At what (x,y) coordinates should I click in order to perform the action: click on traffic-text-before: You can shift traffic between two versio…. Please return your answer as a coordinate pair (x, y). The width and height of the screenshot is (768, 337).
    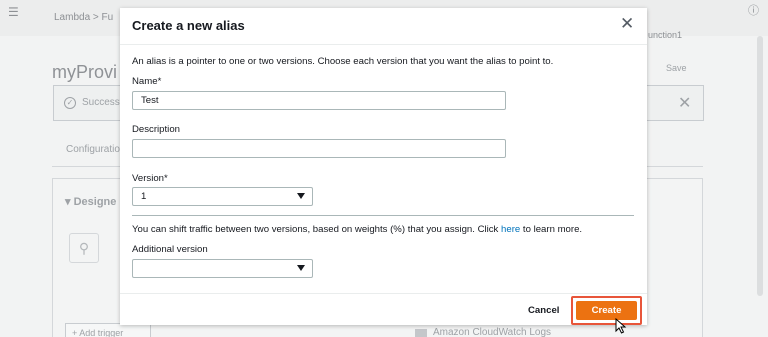
    Looking at the image, I should click on (317, 229).